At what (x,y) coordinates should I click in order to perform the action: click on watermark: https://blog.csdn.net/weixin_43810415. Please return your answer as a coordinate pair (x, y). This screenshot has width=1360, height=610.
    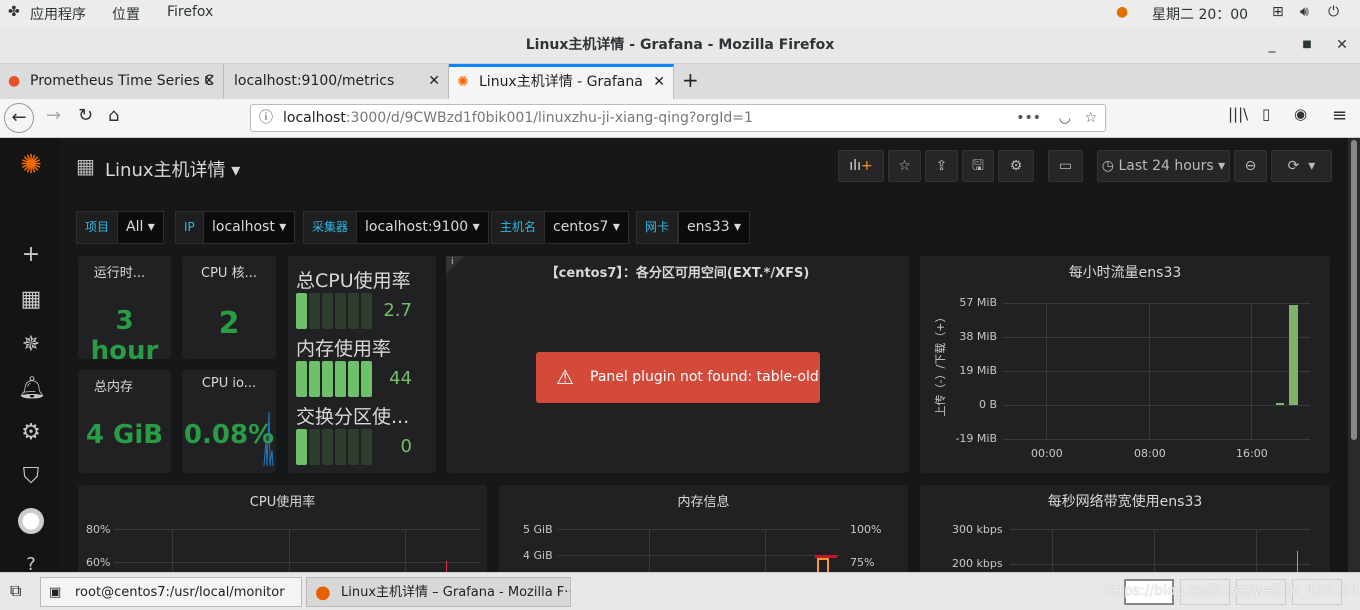
    Looking at the image, I should click on (1232, 591).